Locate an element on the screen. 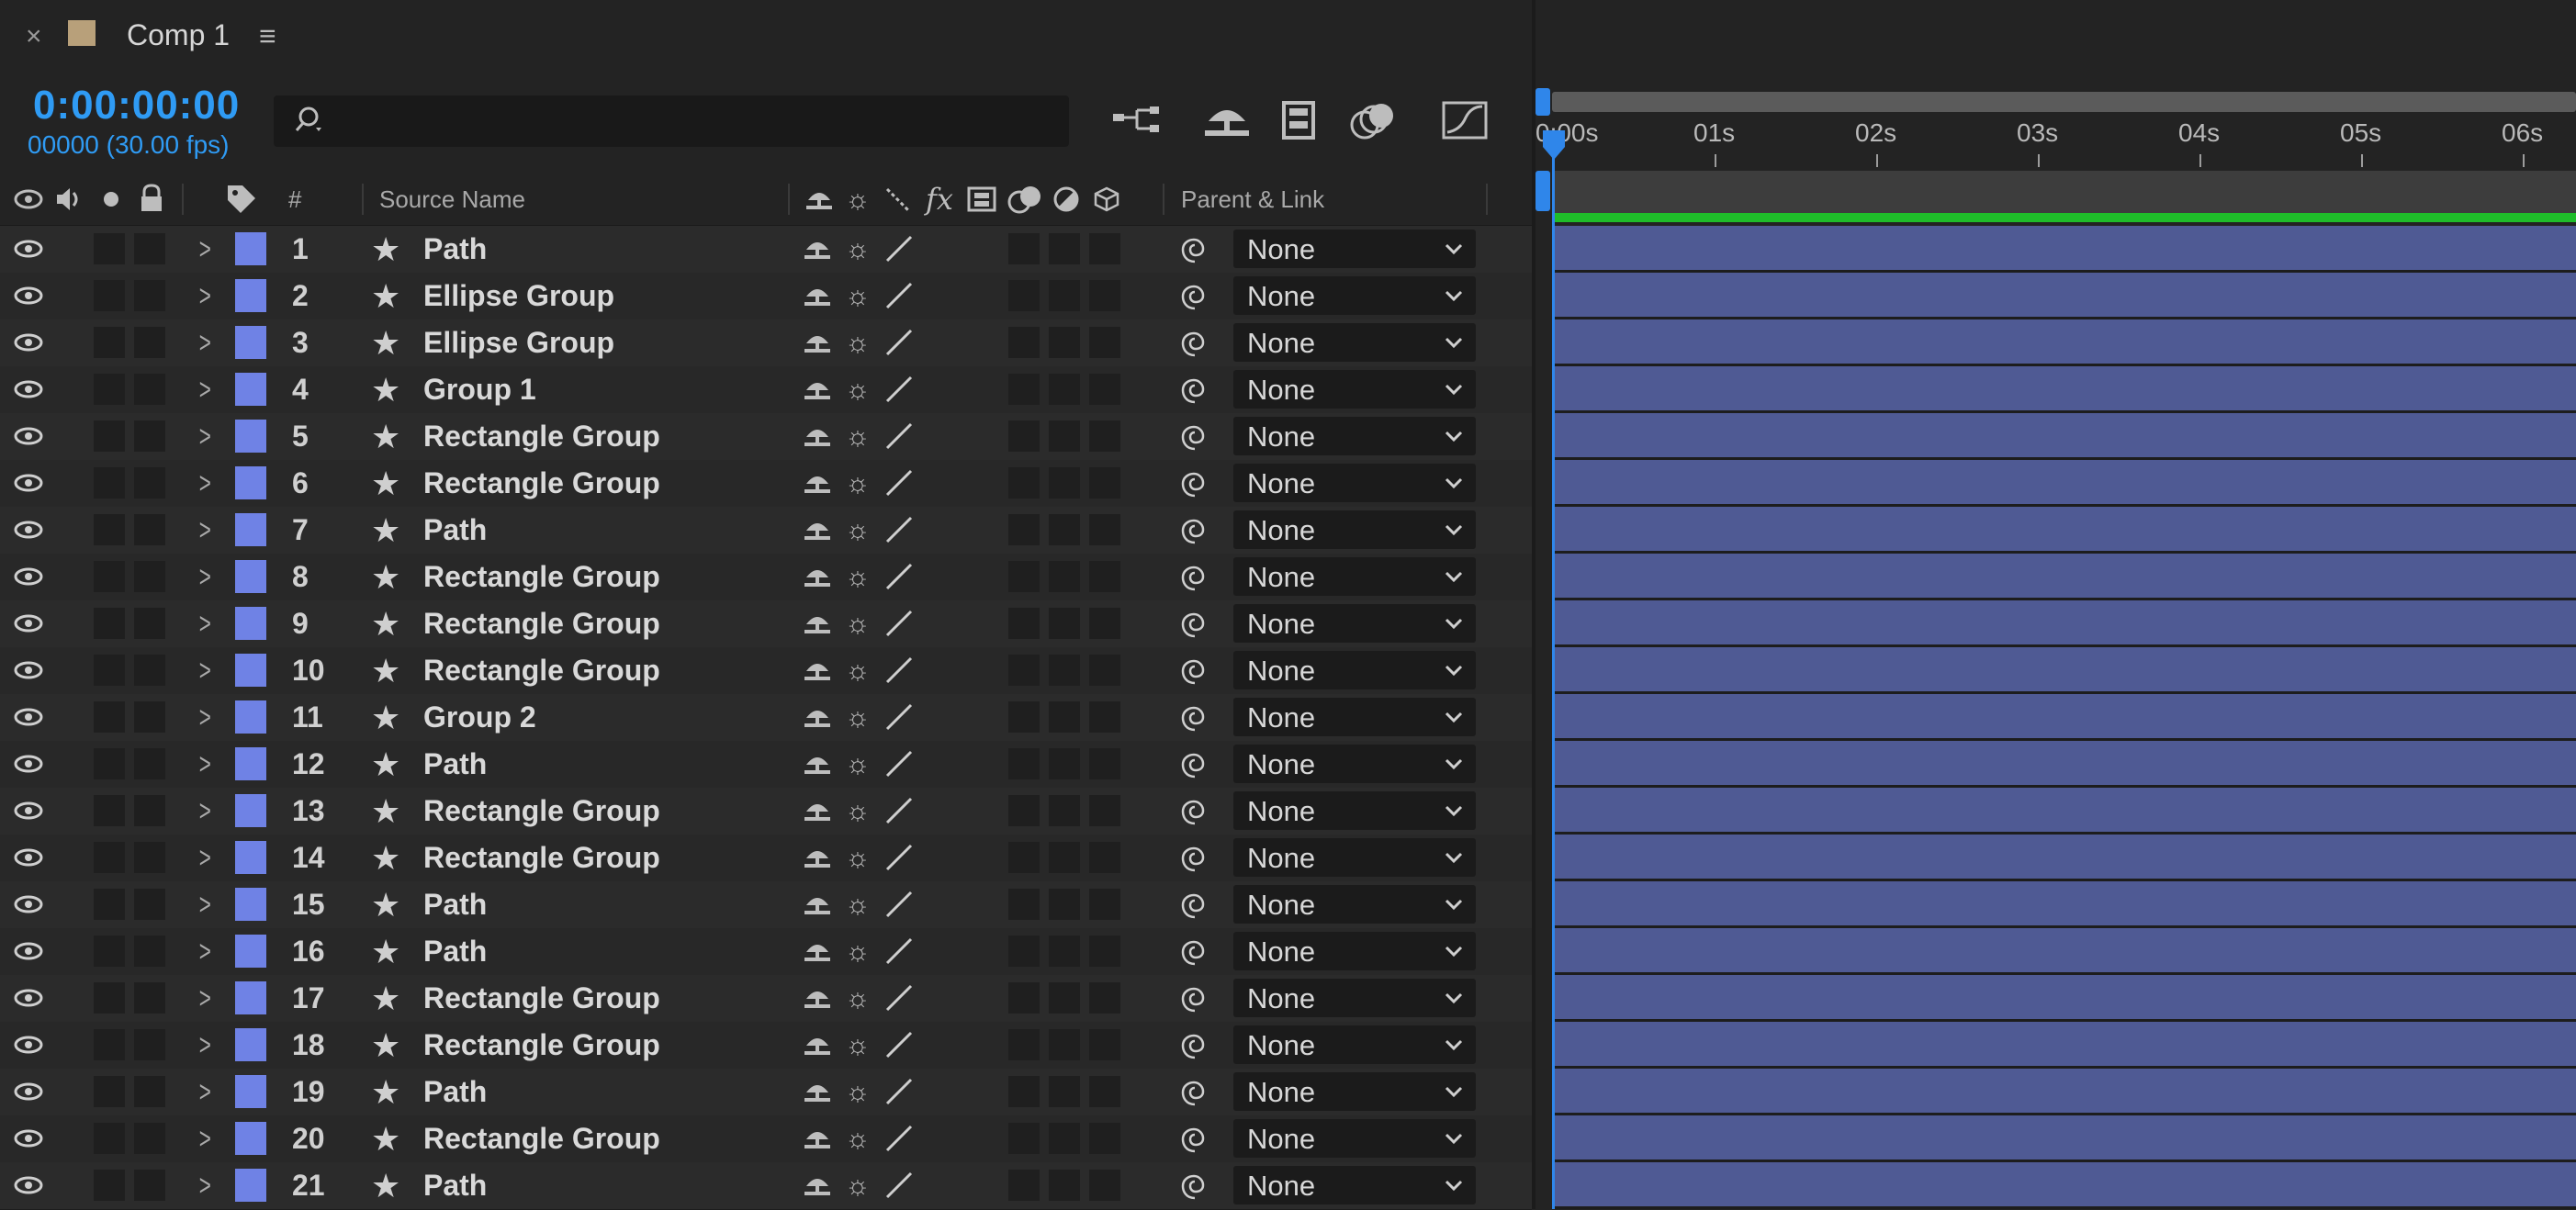  work-area-bar is located at coordinates (2064, 192).